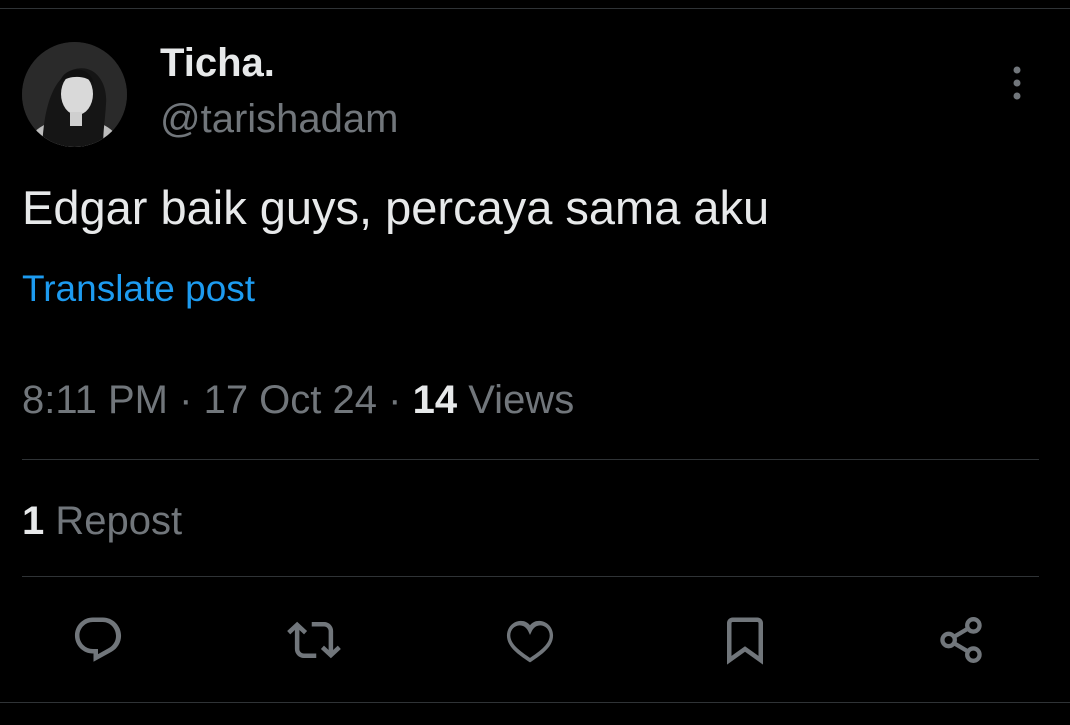 The height and width of the screenshot is (725, 1070). I want to click on share-icon, so click(961, 640).